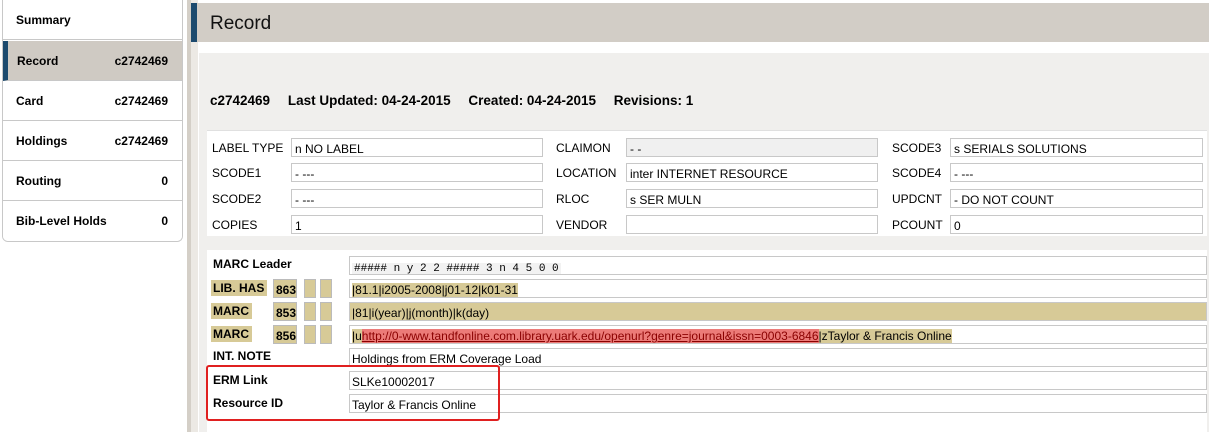 This screenshot has height=432, width=1209. Describe the element at coordinates (586, 173) in the screenshot. I see `location-label: LOCATION` at that location.